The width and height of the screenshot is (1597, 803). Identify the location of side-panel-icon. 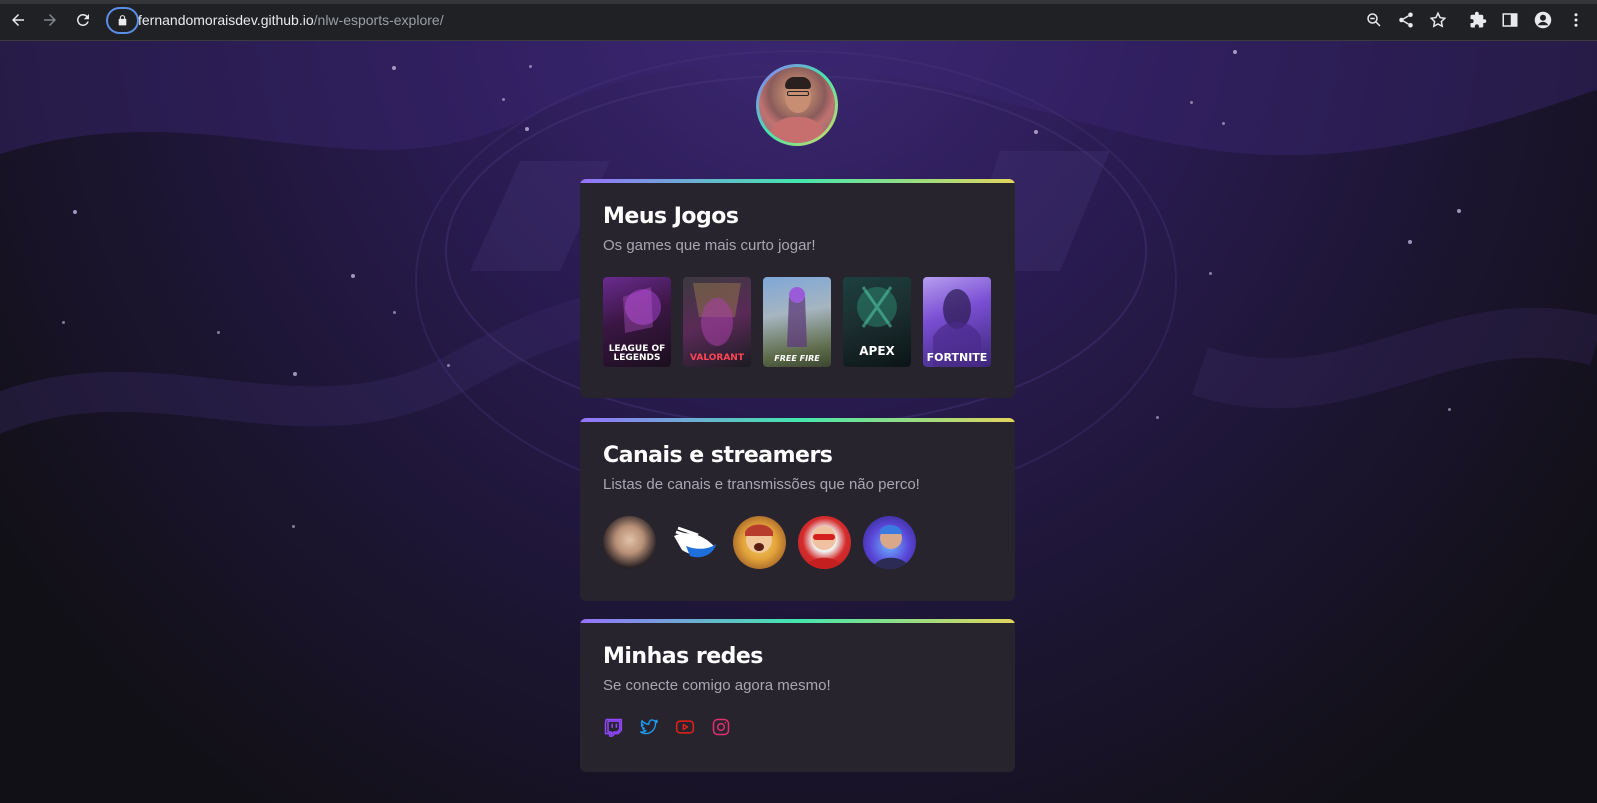
(1510, 20).